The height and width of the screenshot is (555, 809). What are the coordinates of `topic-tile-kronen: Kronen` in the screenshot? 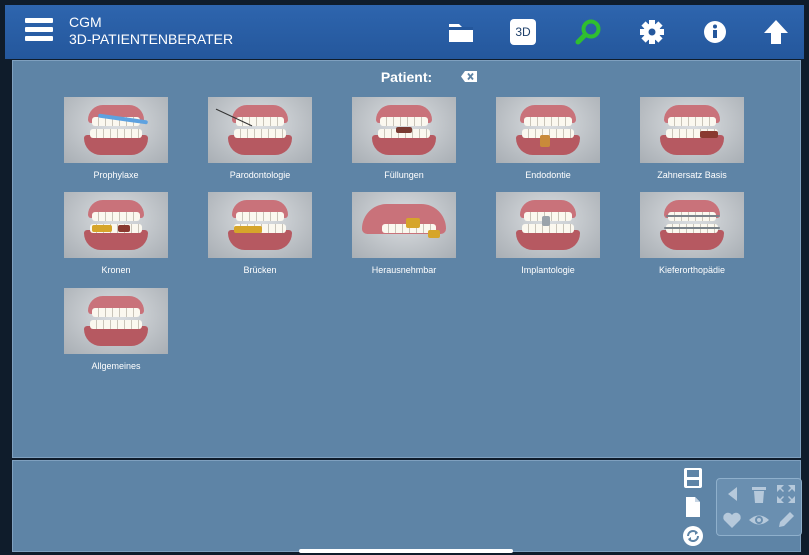 It's located at (116, 235).